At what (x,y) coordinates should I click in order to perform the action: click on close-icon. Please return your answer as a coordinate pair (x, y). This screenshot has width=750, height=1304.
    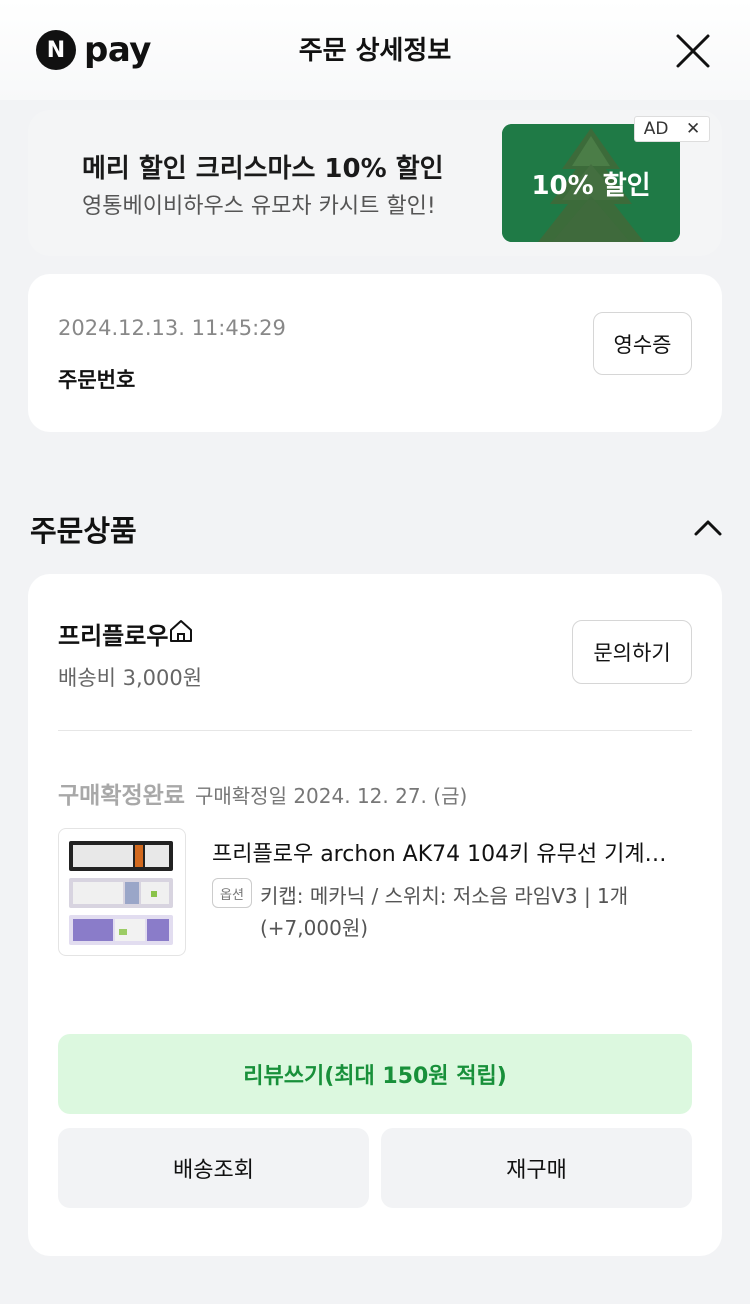
    Looking at the image, I should click on (693, 51).